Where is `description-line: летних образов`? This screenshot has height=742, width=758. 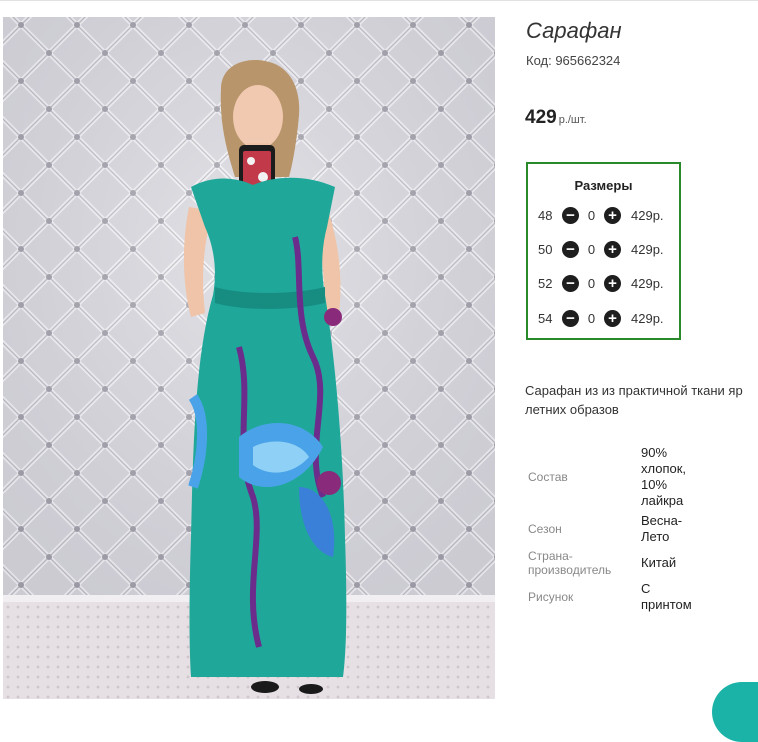 description-line: летних образов is located at coordinates (572, 409).